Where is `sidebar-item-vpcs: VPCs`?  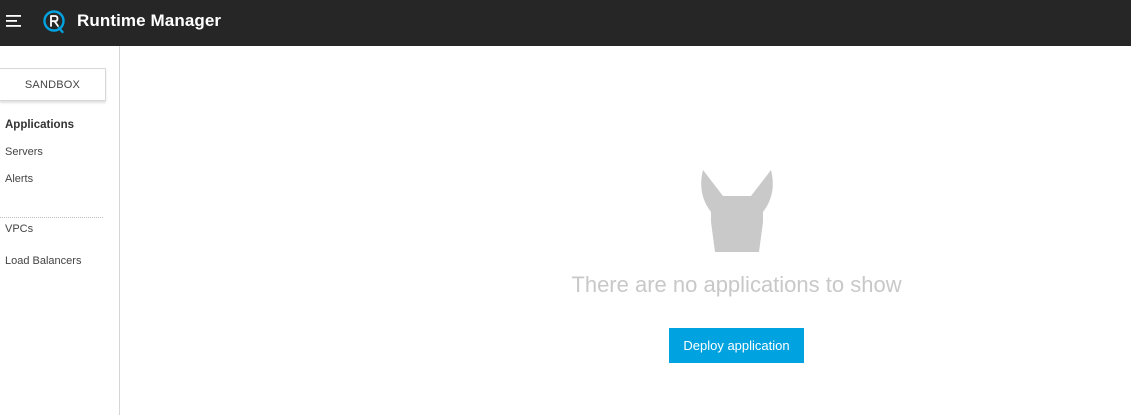 sidebar-item-vpcs: VPCs is located at coordinates (19, 229).